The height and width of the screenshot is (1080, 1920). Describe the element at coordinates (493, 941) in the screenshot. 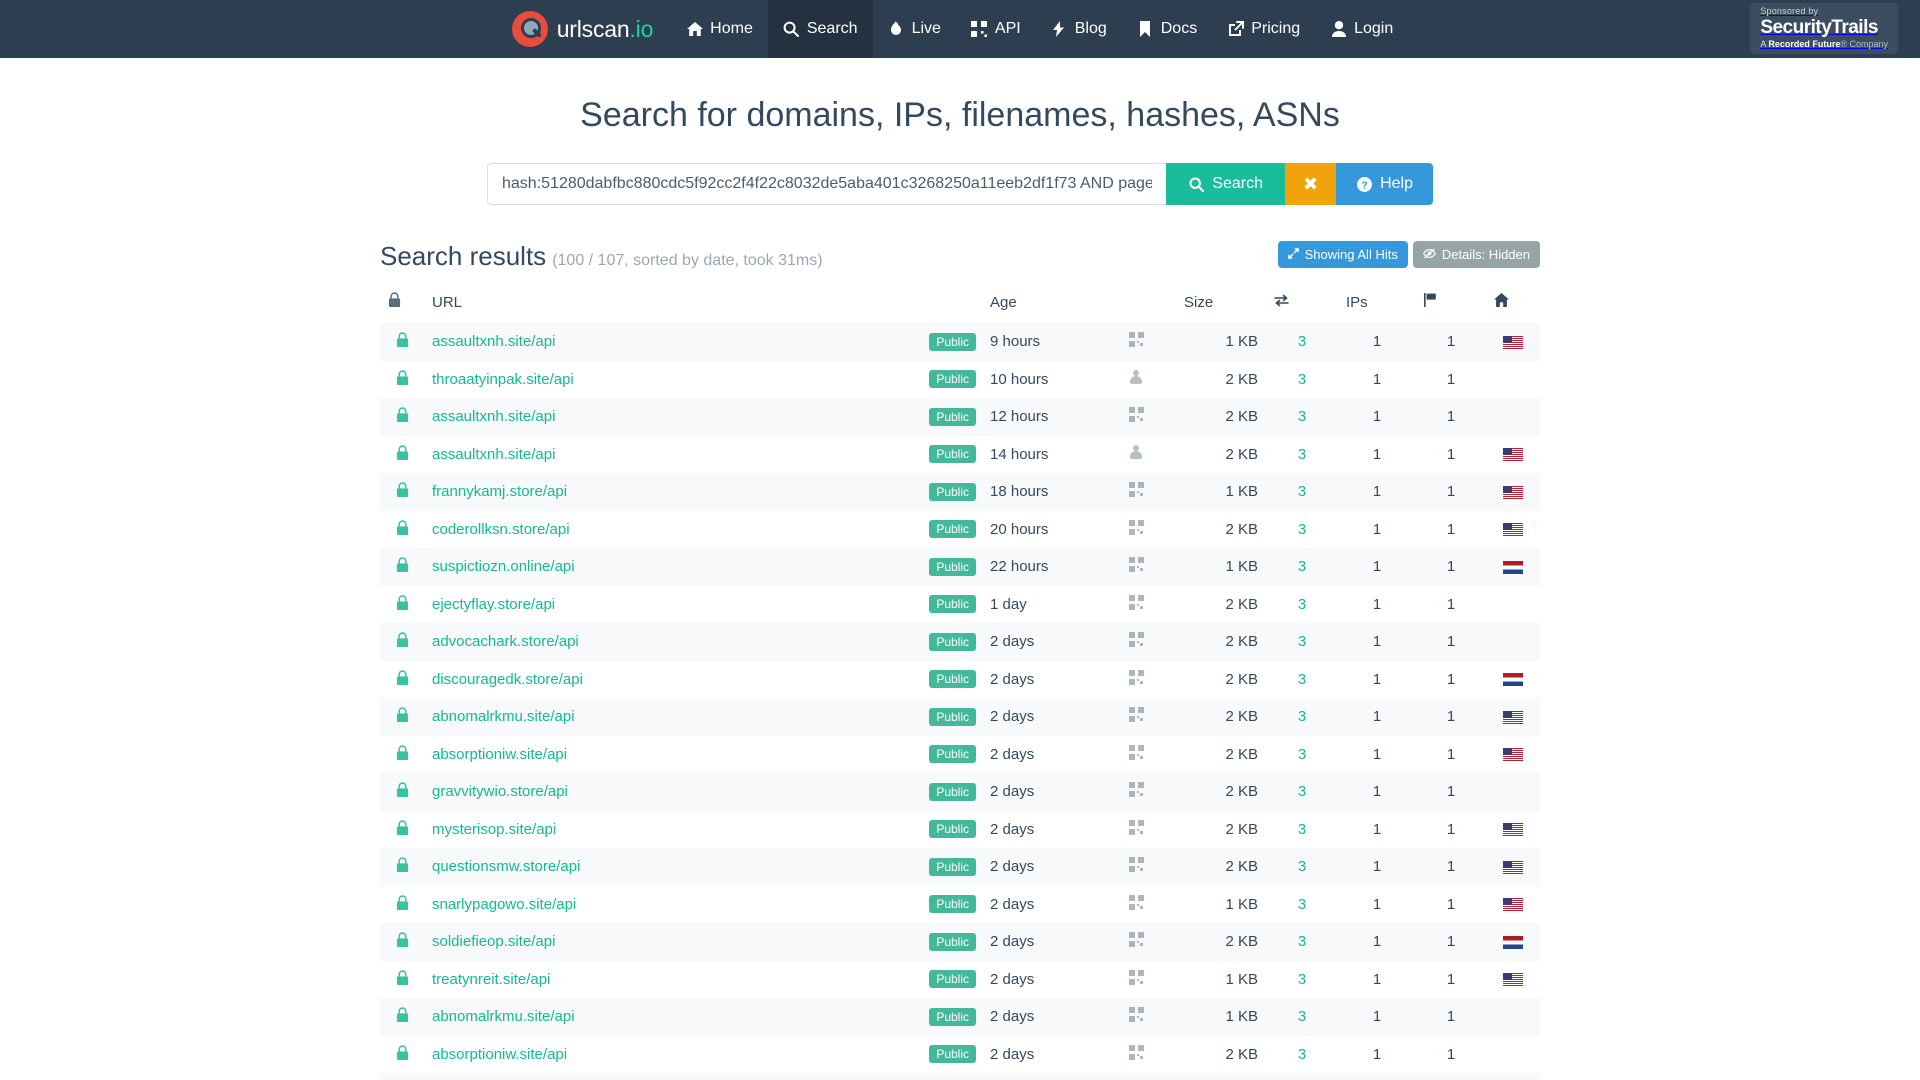

I see `result-url-link: soldiefieop.site/api` at that location.